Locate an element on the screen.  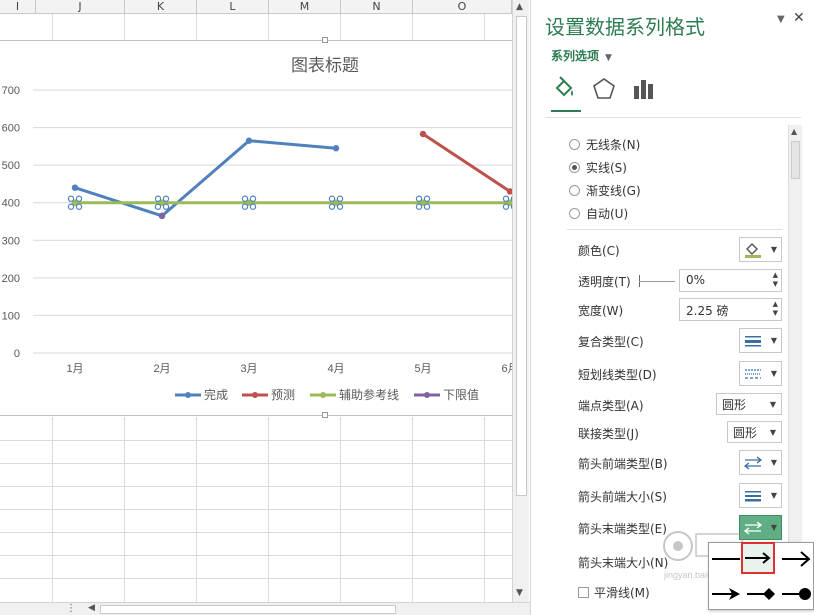
begin-arrow-size-dropdown: ▼ is located at coordinates (760, 495).